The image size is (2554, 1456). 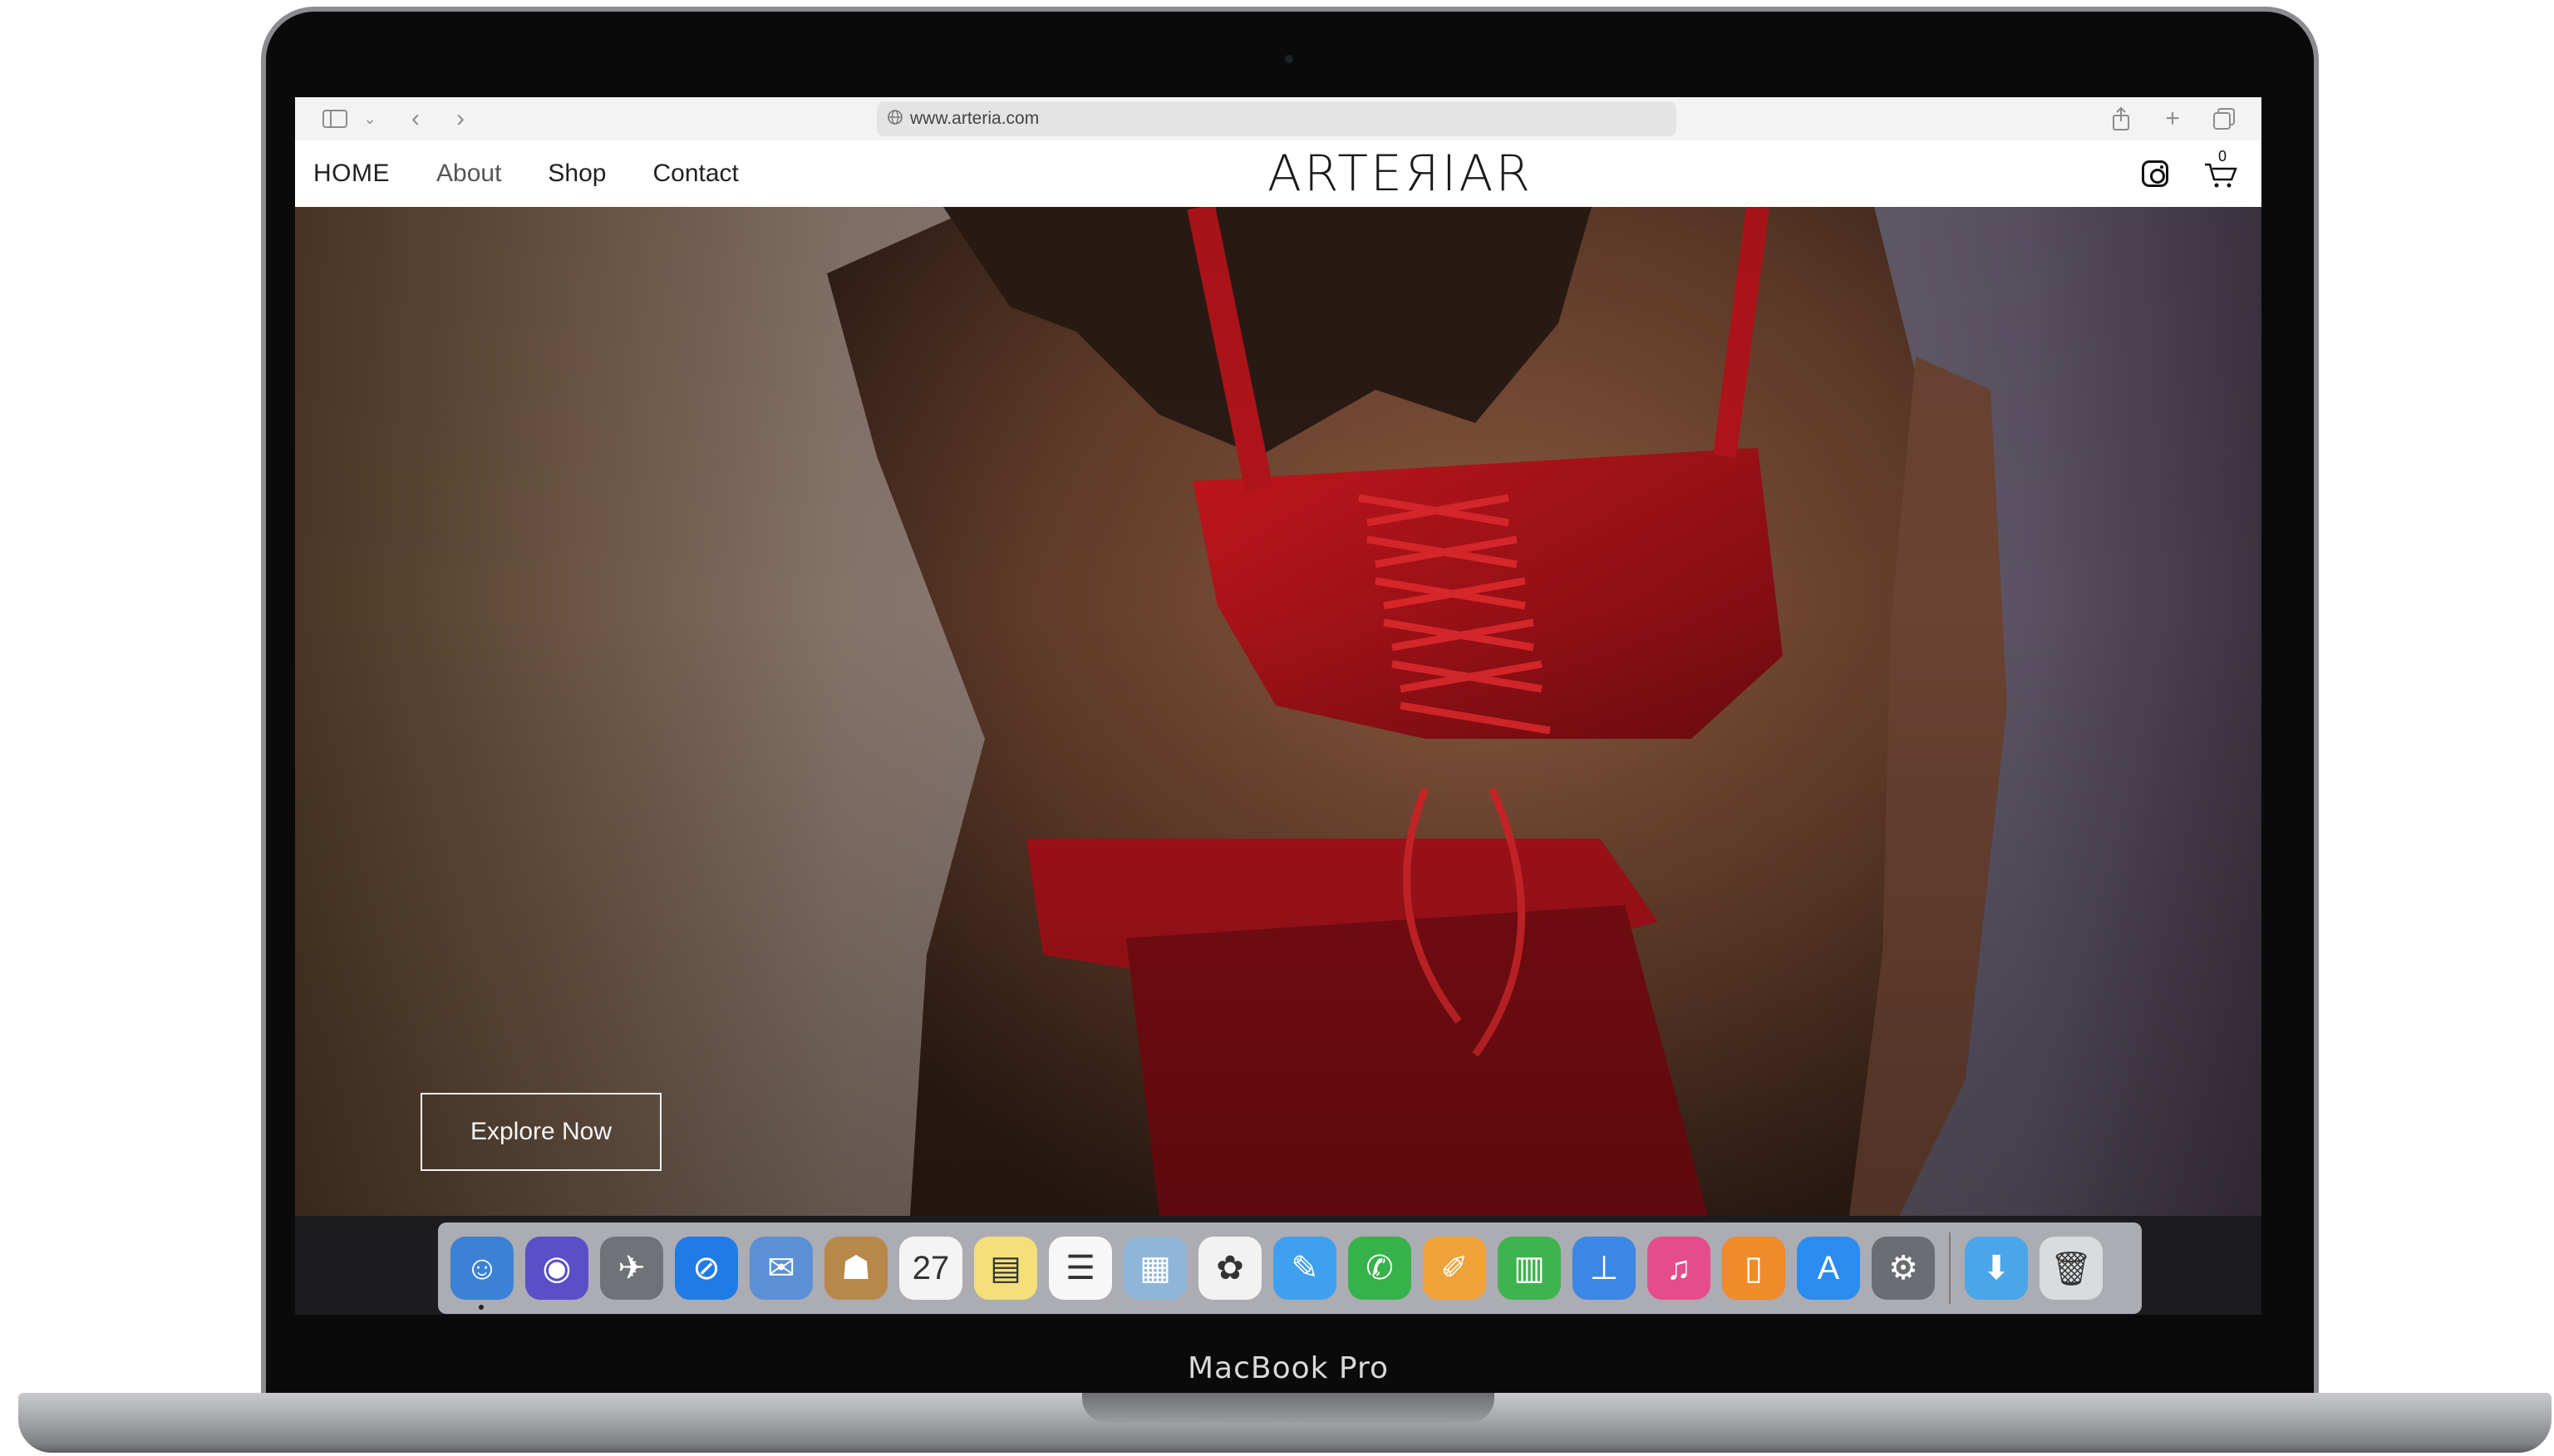 I want to click on messages-icon: ✎, so click(x=1304, y=1268).